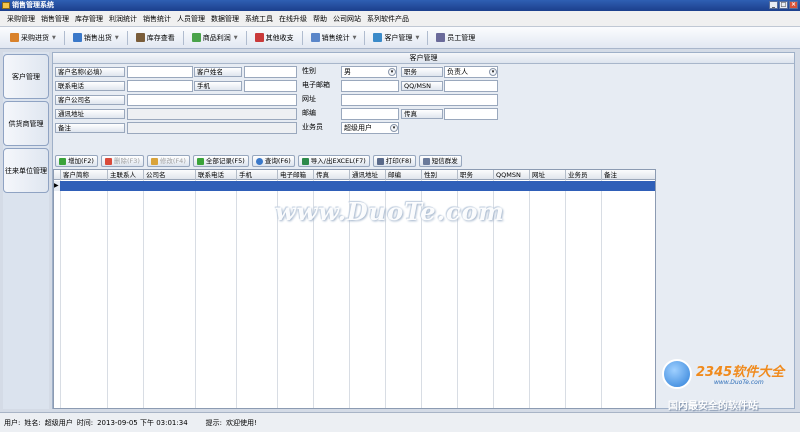 Image resolution: width=800 pixels, height=432 pixels. I want to click on menu-help: 帮助, so click(320, 19).